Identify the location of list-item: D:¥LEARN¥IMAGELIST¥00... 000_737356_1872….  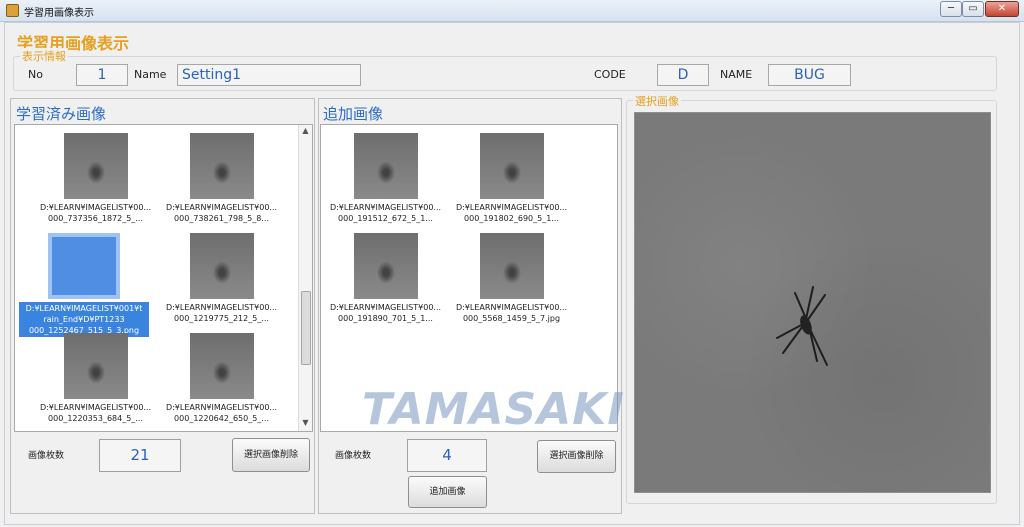
(95, 178).